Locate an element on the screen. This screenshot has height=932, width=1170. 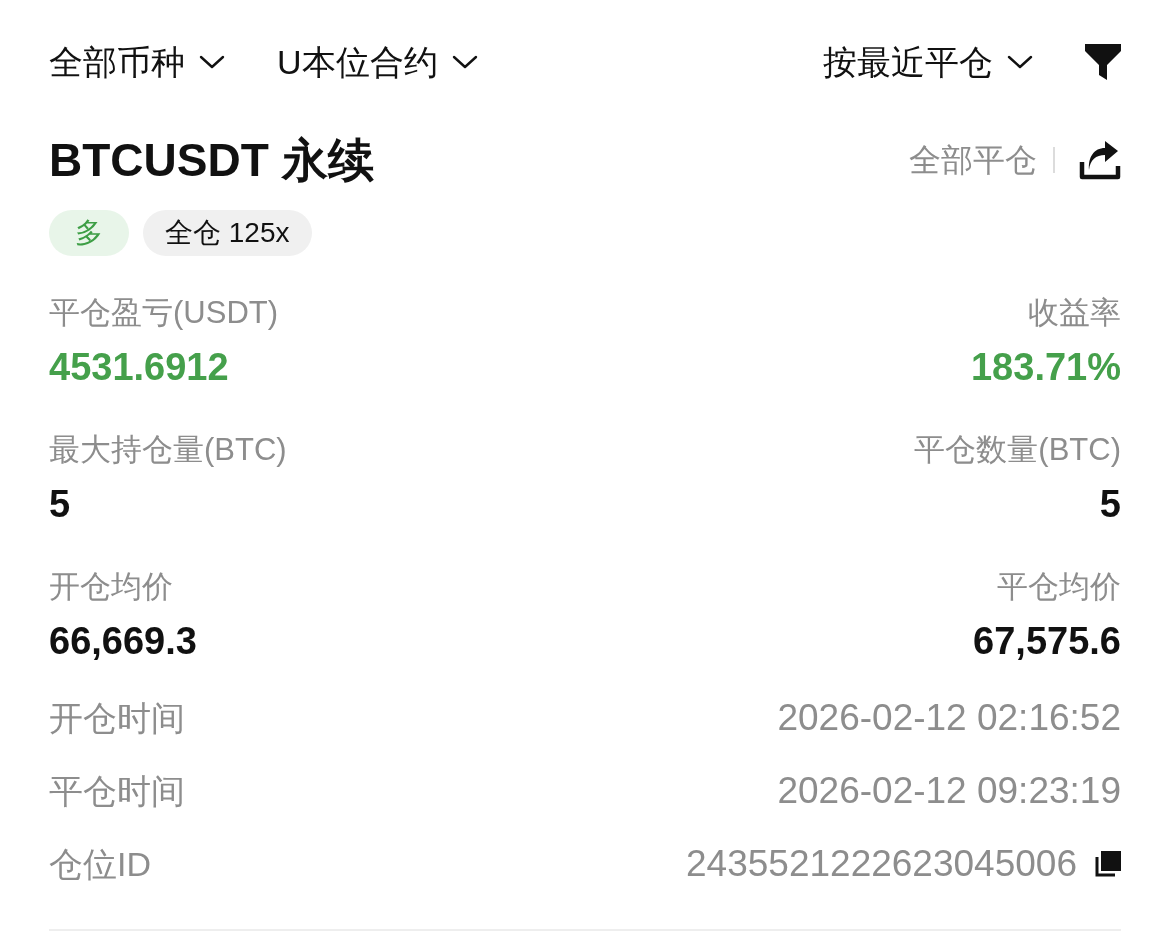
detail-value: 2435521222623045006 is located at coordinates (881, 863).